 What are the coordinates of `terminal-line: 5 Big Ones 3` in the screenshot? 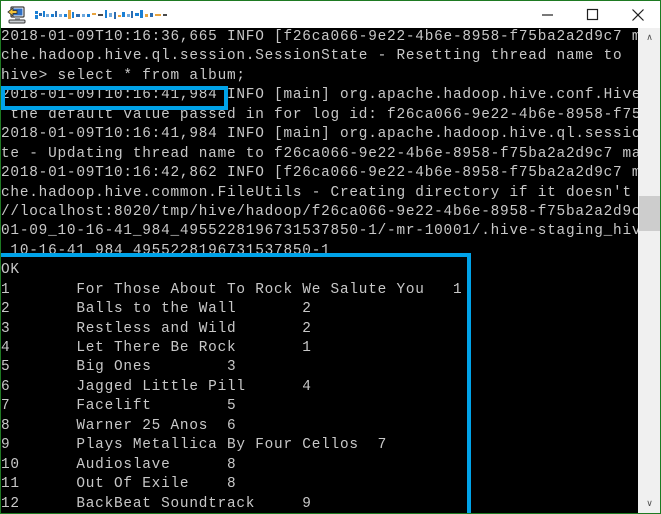 It's located at (119, 367).